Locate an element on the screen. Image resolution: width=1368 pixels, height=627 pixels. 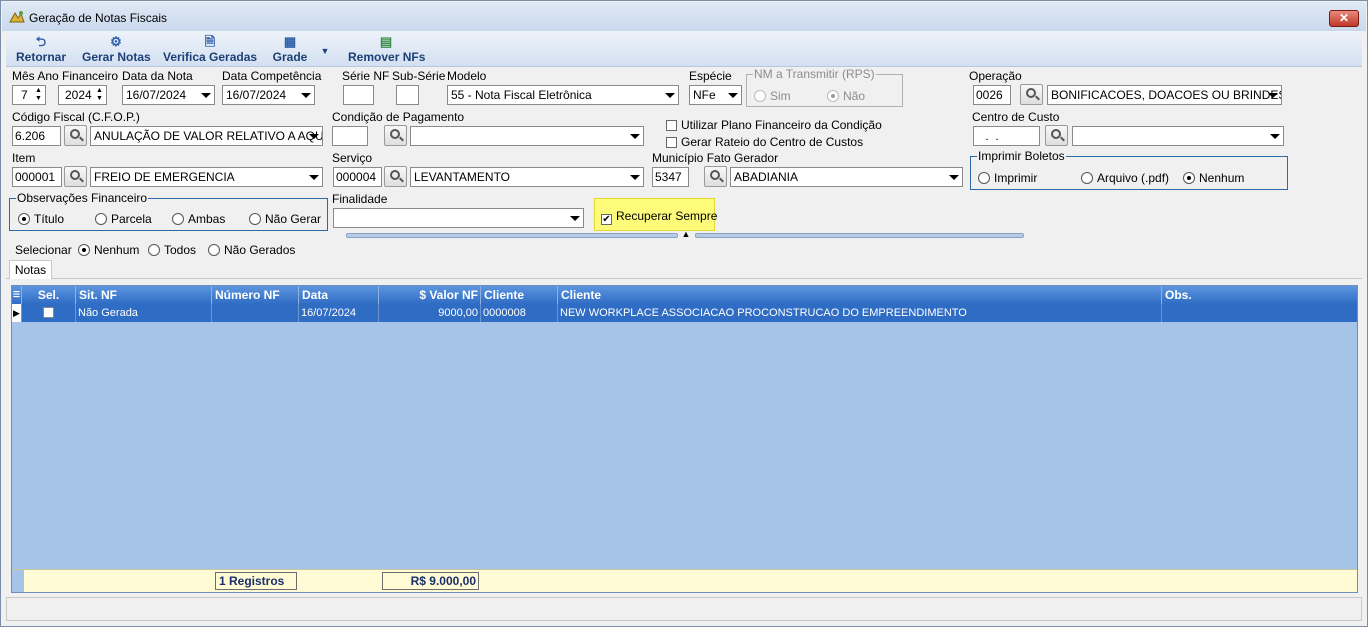
col-numero-nf: Número NF is located at coordinates (255, 295).